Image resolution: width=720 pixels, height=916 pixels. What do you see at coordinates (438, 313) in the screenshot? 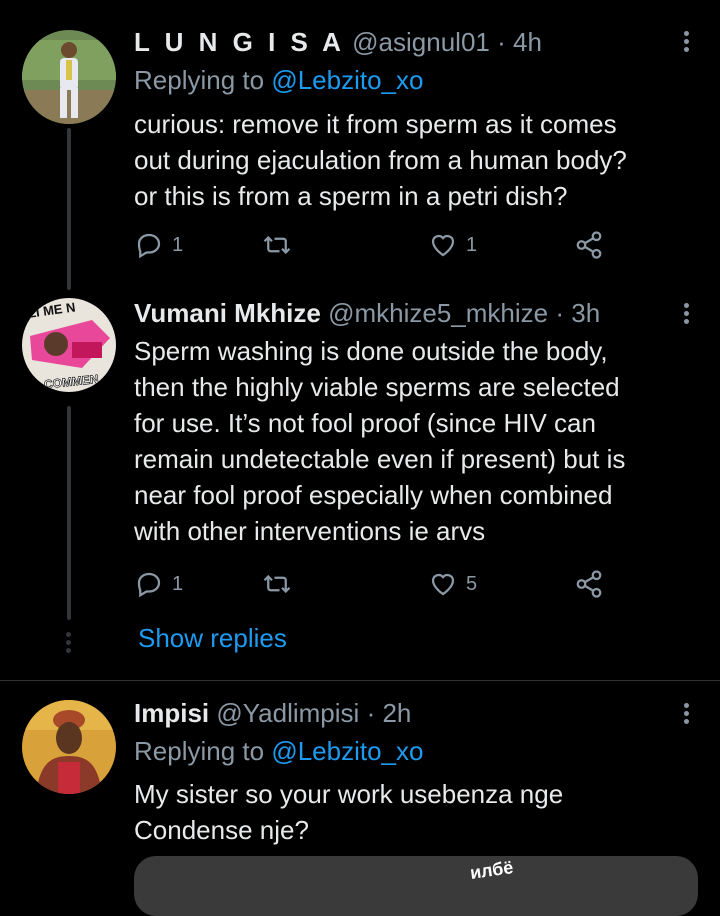
I see `author-handle: @mkhize5_mkhize` at bounding box center [438, 313].